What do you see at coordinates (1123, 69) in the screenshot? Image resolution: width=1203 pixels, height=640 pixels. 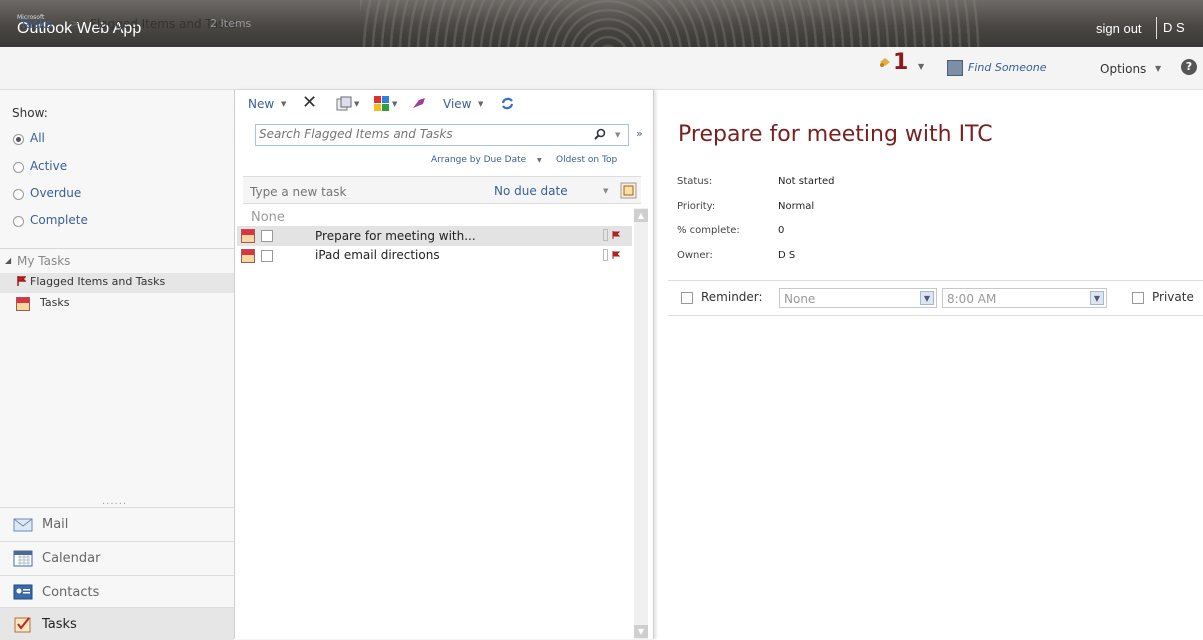 I see `options-menu: Options` at bounding box center [1123, 69].